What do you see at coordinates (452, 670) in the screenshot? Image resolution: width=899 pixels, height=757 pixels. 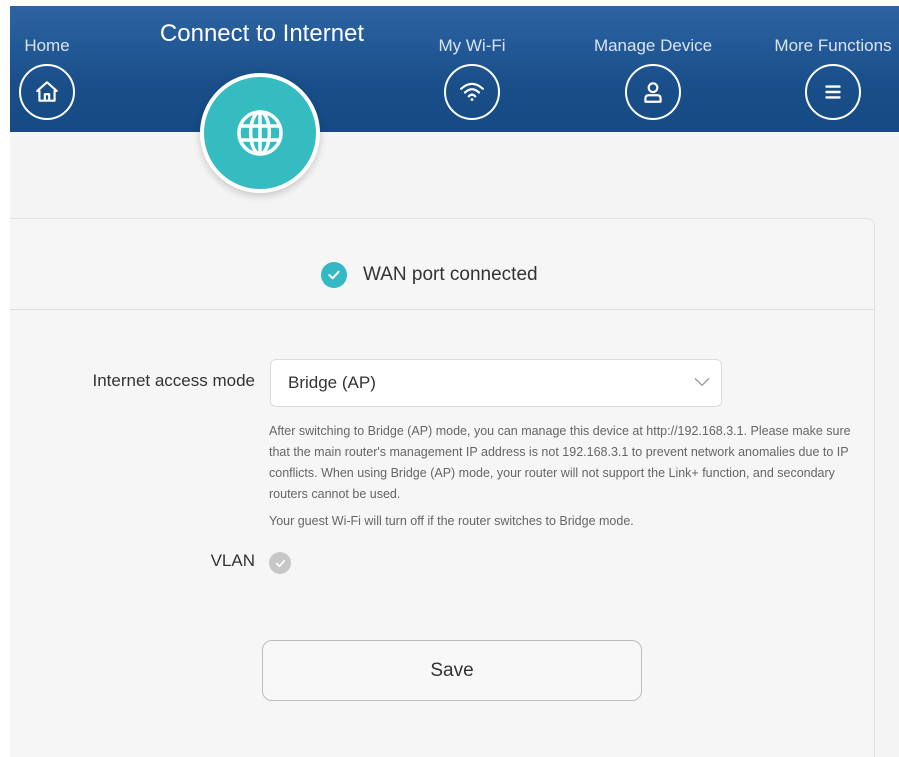 I see `save-button: Save` at bounding box center [452, 670].